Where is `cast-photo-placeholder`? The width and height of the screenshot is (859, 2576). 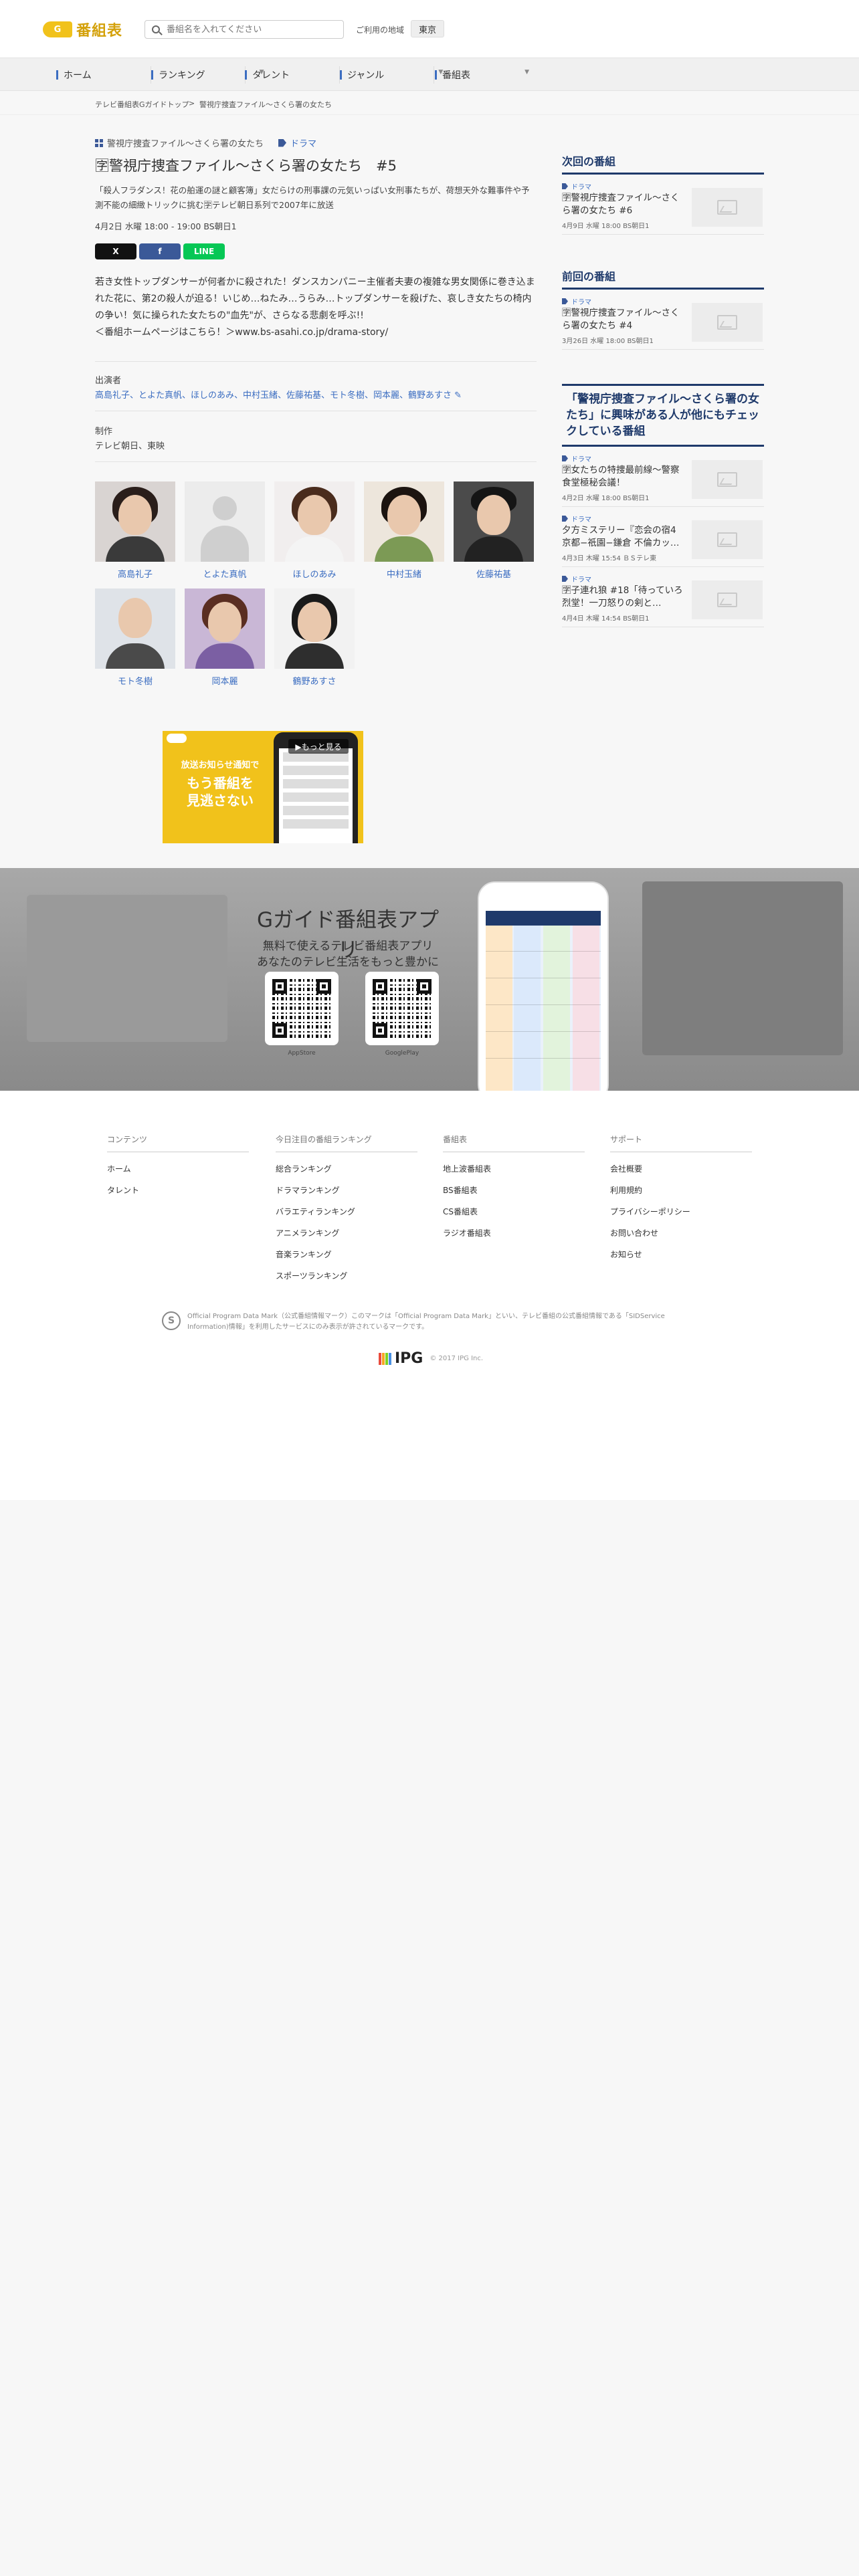 cast-photo-placeholder is located at coordinates (225, 521).